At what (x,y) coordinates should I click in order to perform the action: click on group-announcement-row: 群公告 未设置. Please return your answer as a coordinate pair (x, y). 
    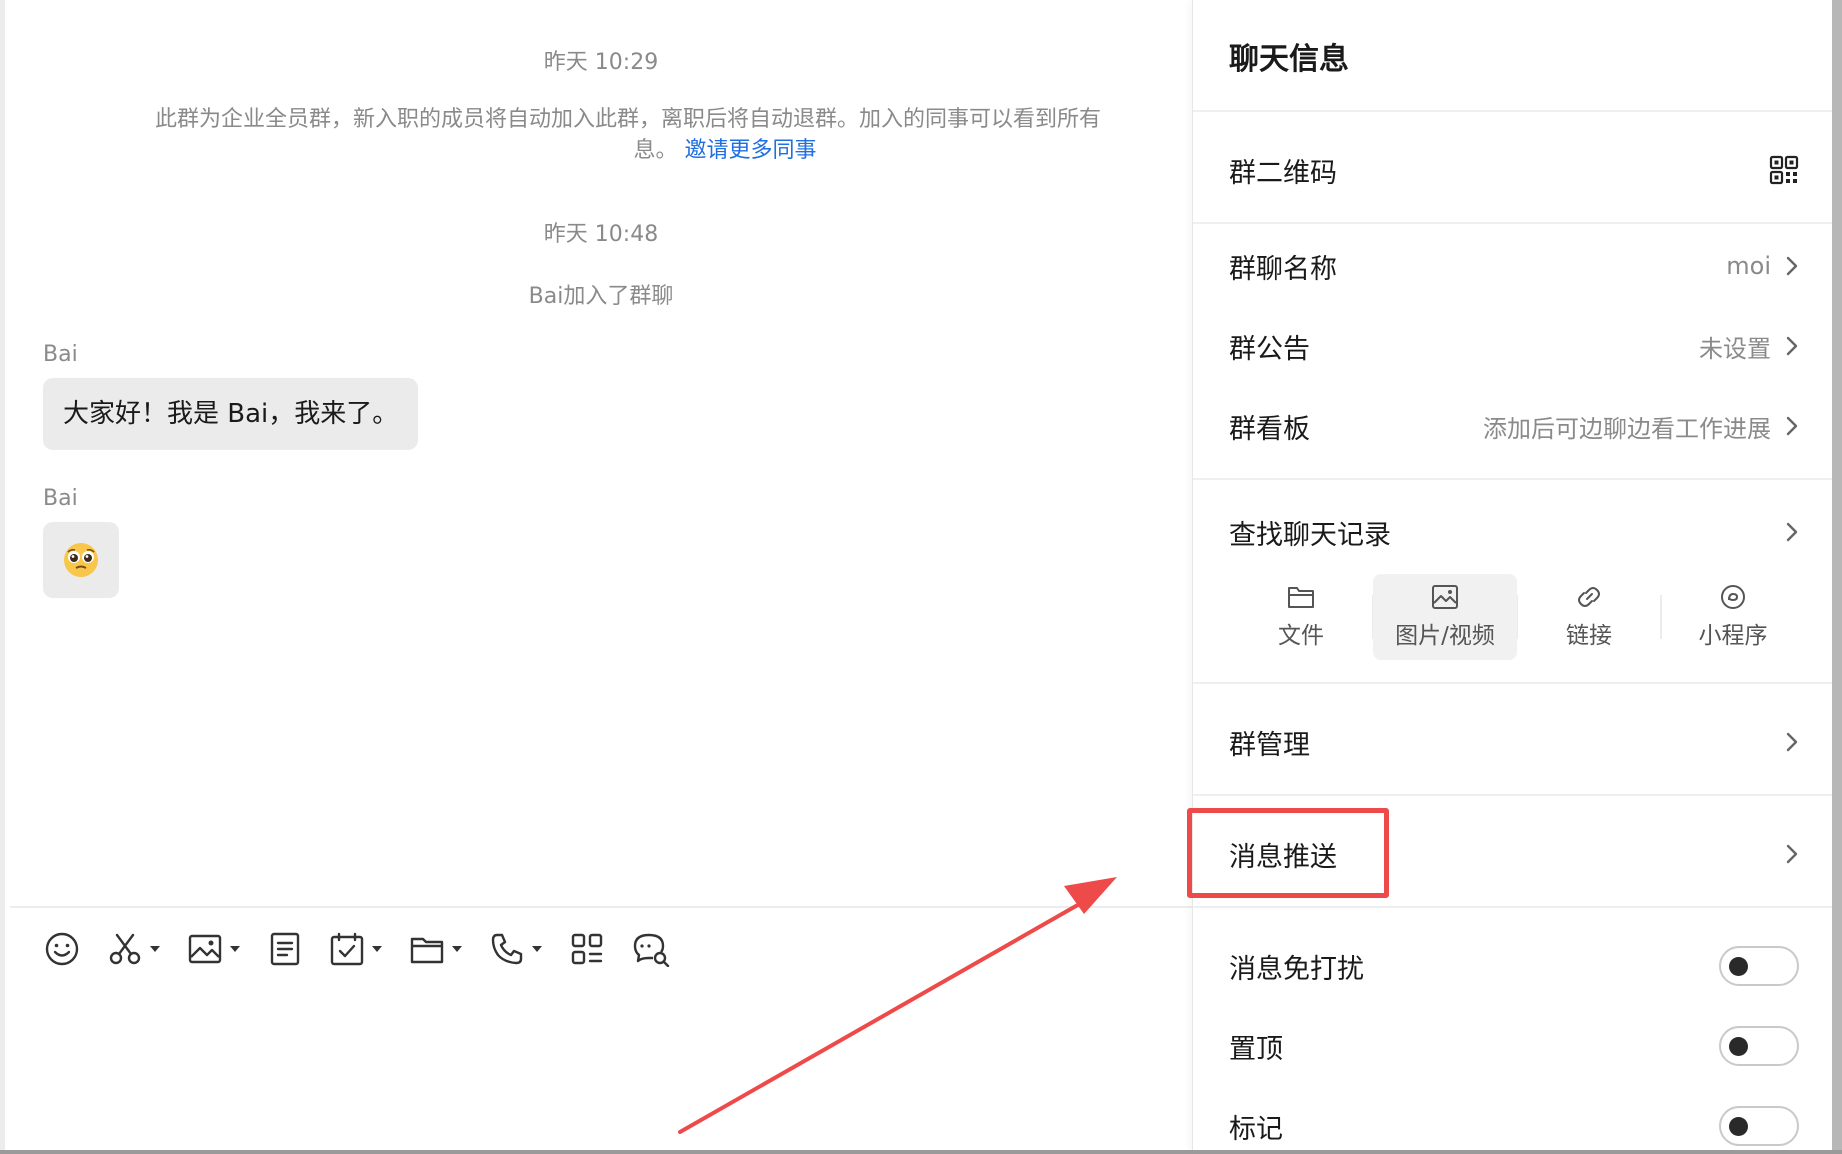
    Looking at the image, I should click on (1514, 346).